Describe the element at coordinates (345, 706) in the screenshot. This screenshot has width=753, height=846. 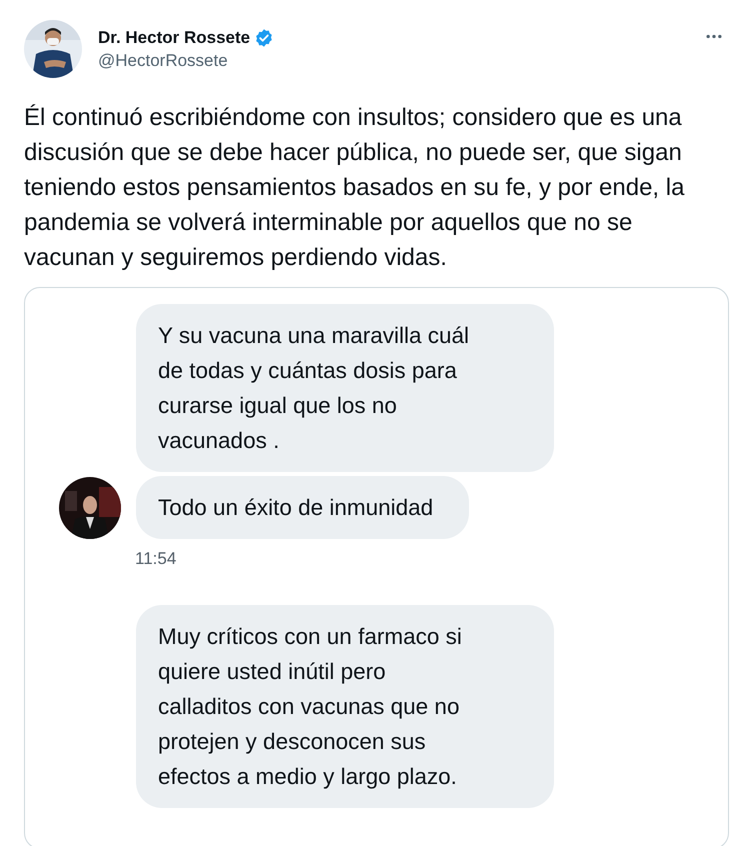
I see `chat-message: Muy críticos con un farmaco si quiere usted inútil pero calladitos con vacunas que no protejen y desconocen sus efectos a medio y largo plazo.` at that location.